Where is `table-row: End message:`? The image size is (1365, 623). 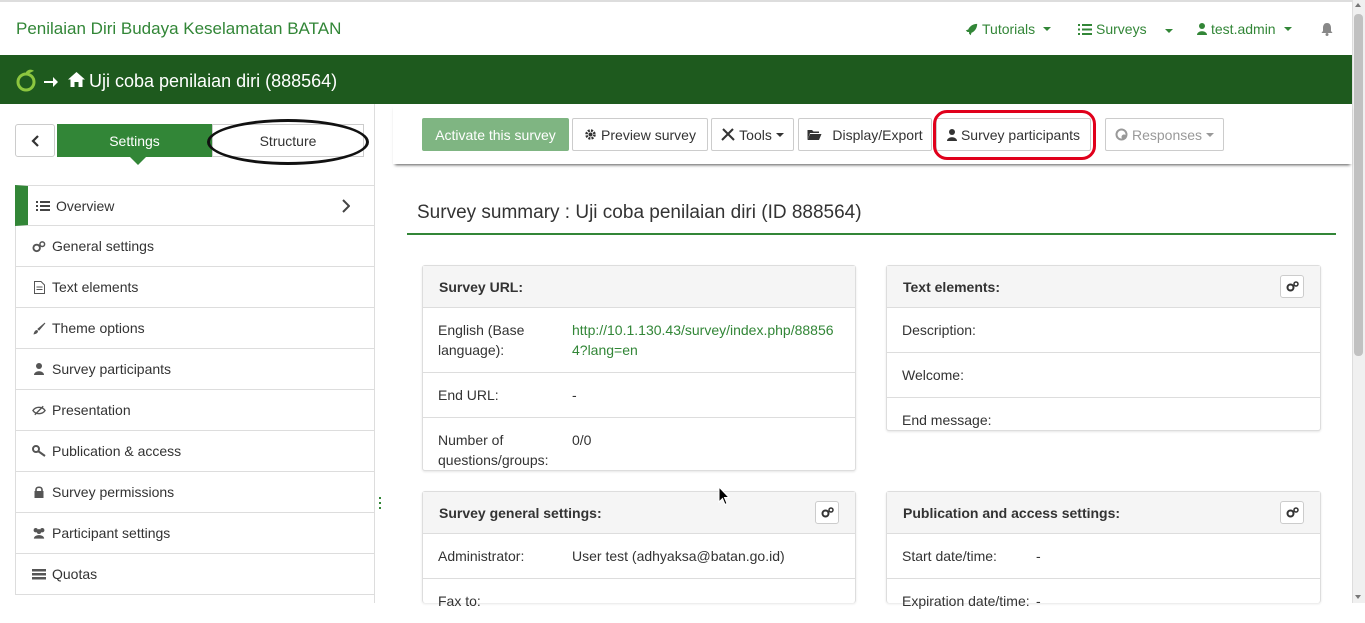
table-row: End message: is located at coordinates (1103, 420).